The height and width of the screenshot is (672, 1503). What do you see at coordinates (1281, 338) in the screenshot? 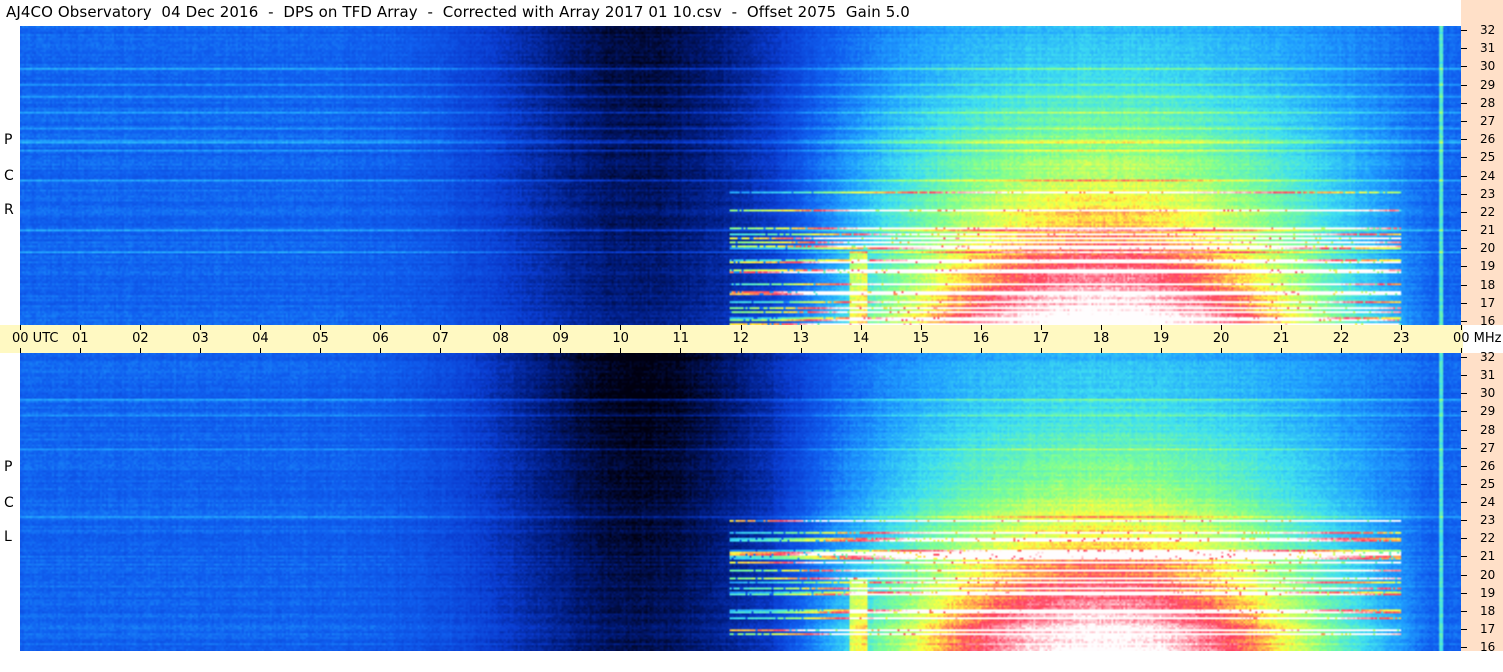
I see `time-tick-label: 21` at bounding box center [1281, 338].